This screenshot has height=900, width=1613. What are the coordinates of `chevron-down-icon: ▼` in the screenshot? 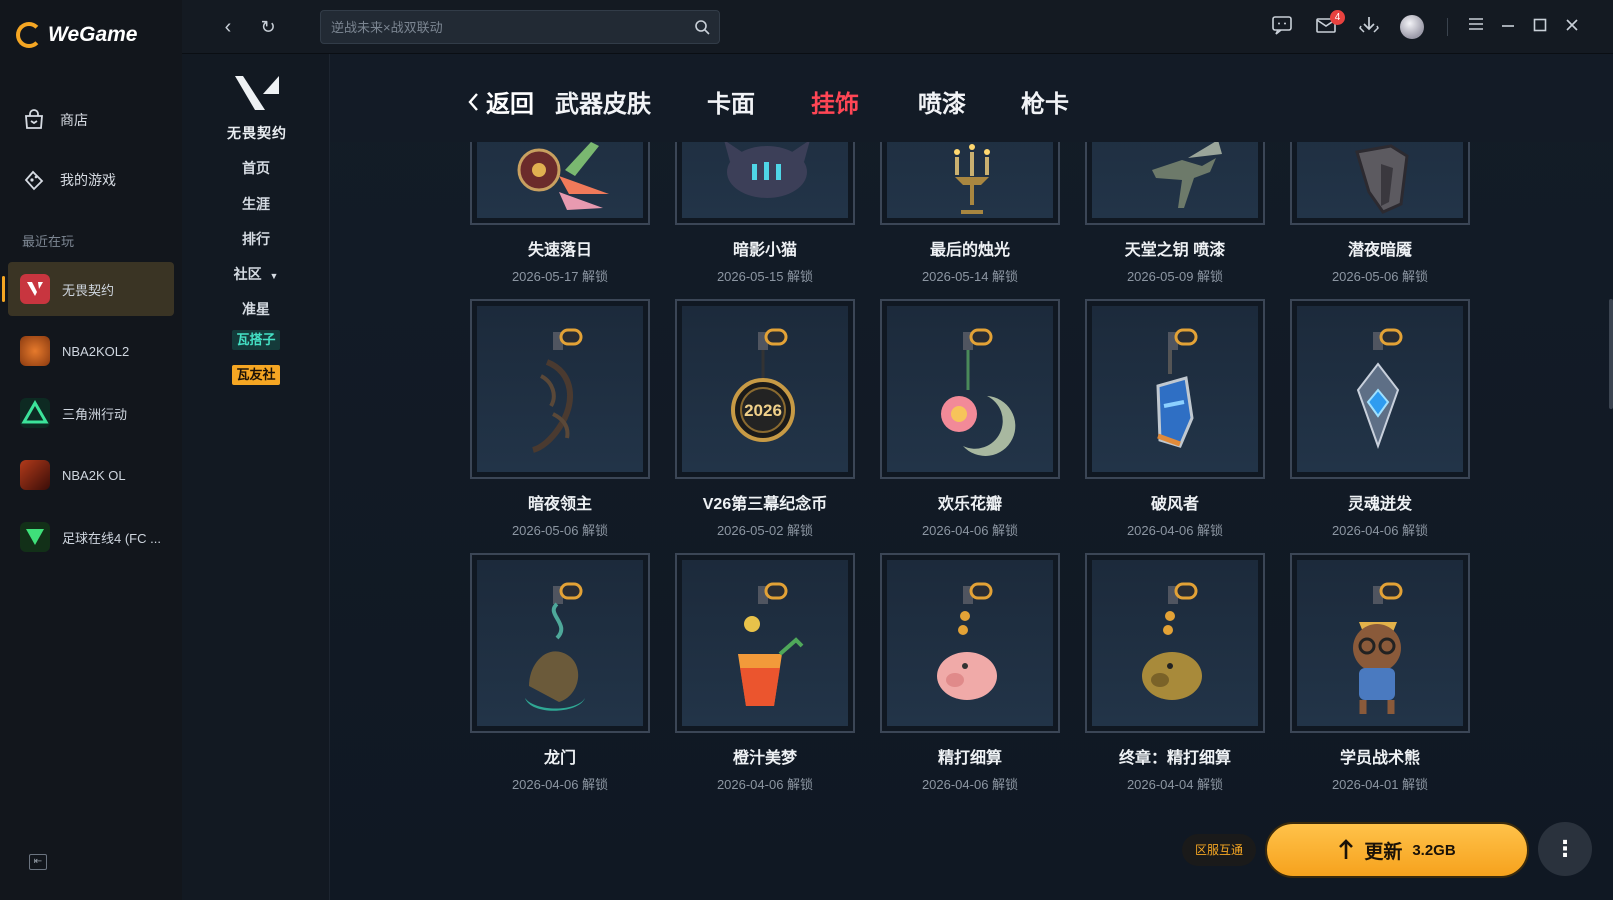 It's located at (274, 276).